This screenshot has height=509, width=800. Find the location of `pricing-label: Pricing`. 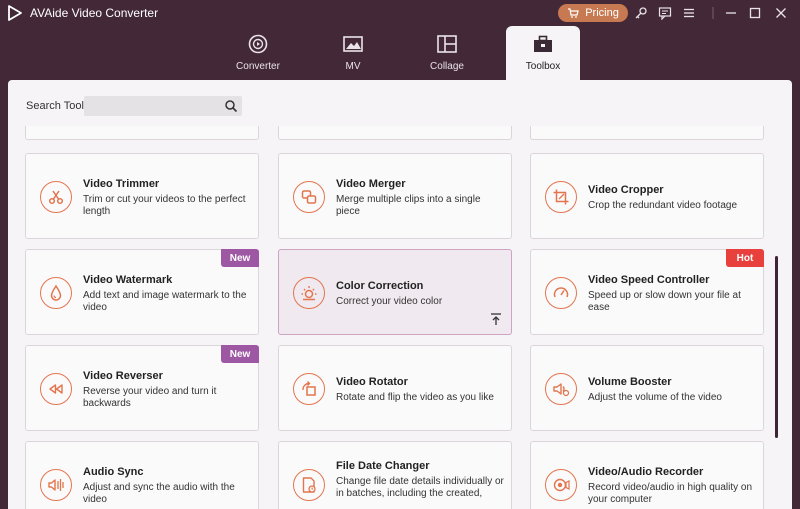

pricing-label: Pricing is located at coordinates (602, 13).